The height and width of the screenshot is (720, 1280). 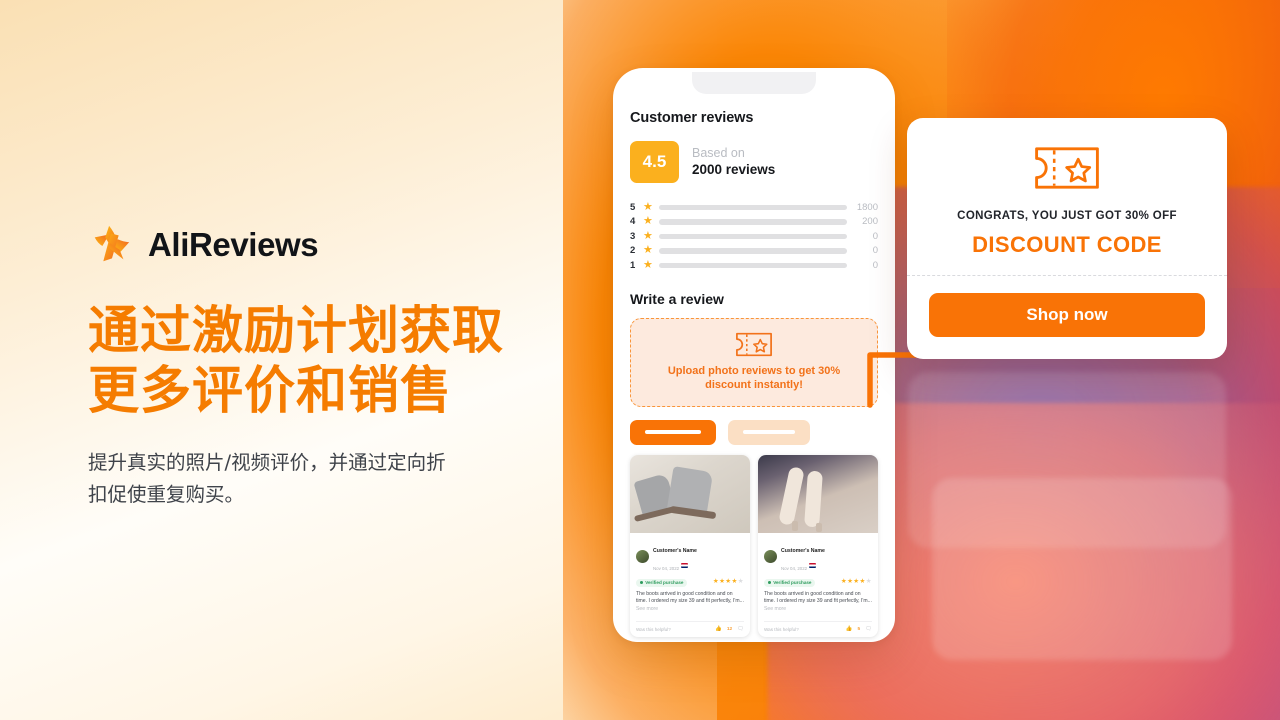 What do you see at coordinates (296, 331) in the screenshot?
I see `headline-line-1: 通过激励计划获取` at bounding box center [296, 331].